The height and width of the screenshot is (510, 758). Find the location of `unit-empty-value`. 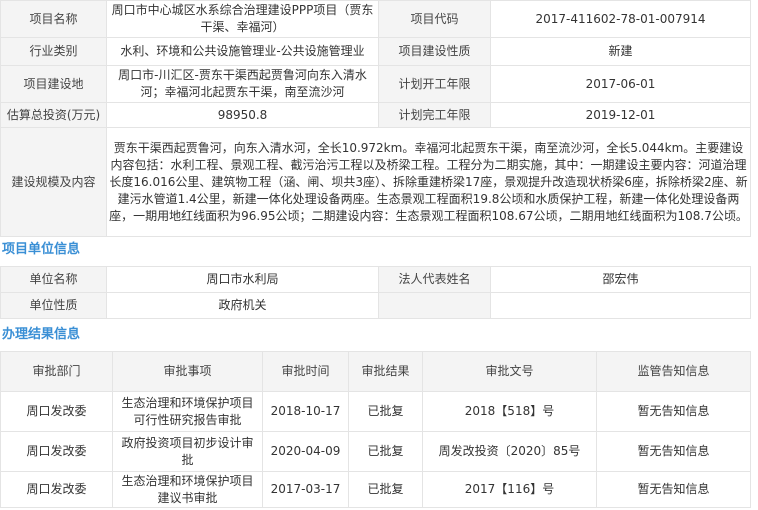

unit-empty-value is located at coordinates (620, 305).